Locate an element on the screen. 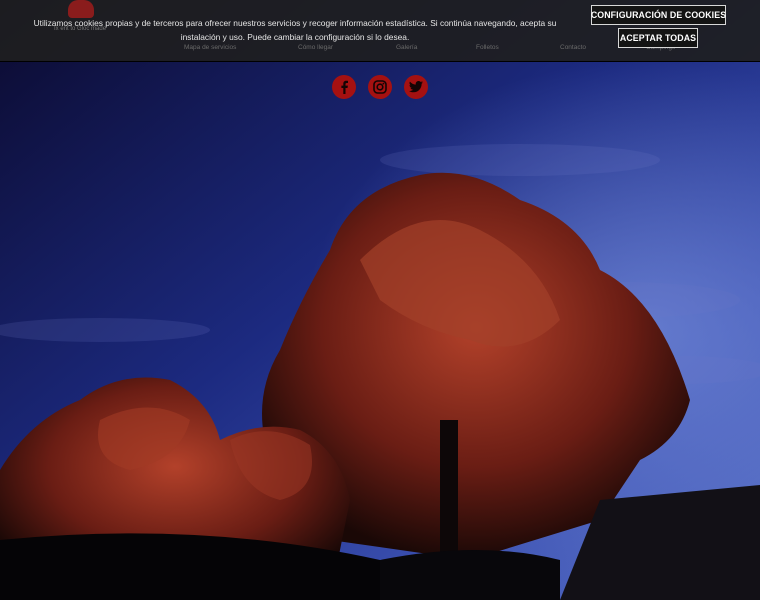 This screenshot has width=760, height=600. facebook-icon is located at coordinates (344, 87).